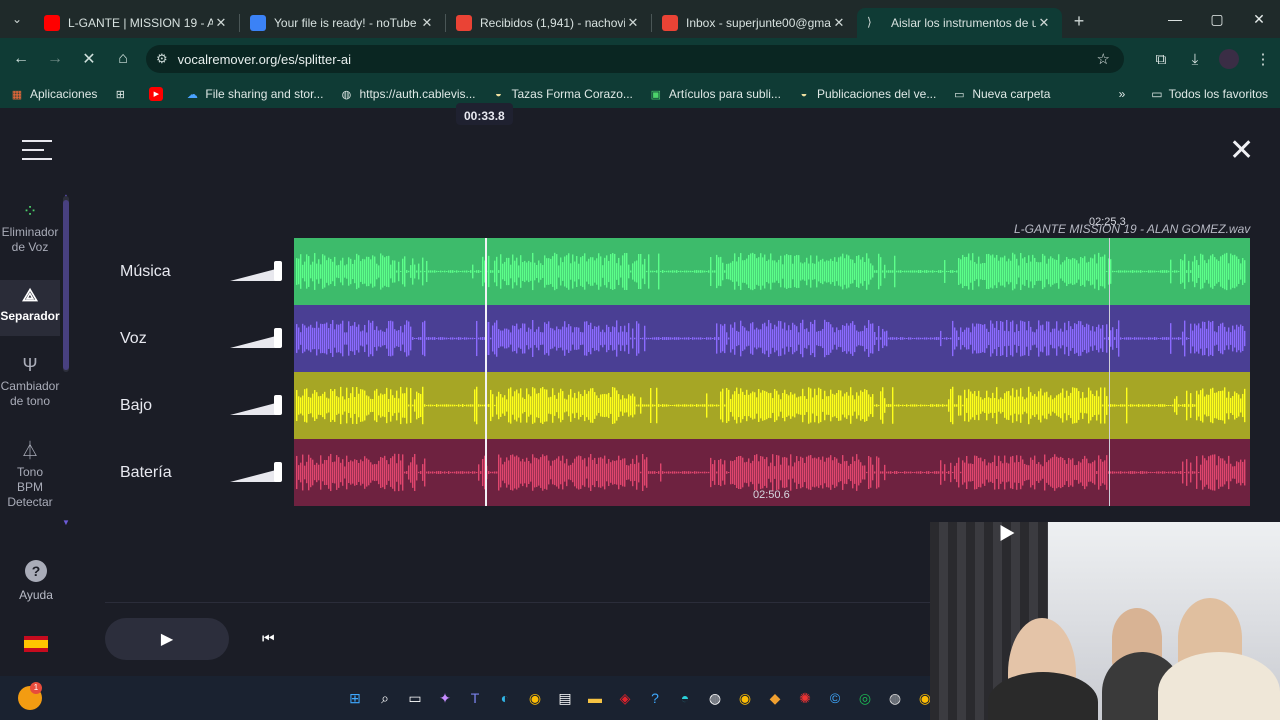  What do you see at coordinates (635, 59) in the screenshot?
I see `address-bar: ⚙ vocalremover.org/es/splitter-ai ☆` at bounding box center [635, 59].